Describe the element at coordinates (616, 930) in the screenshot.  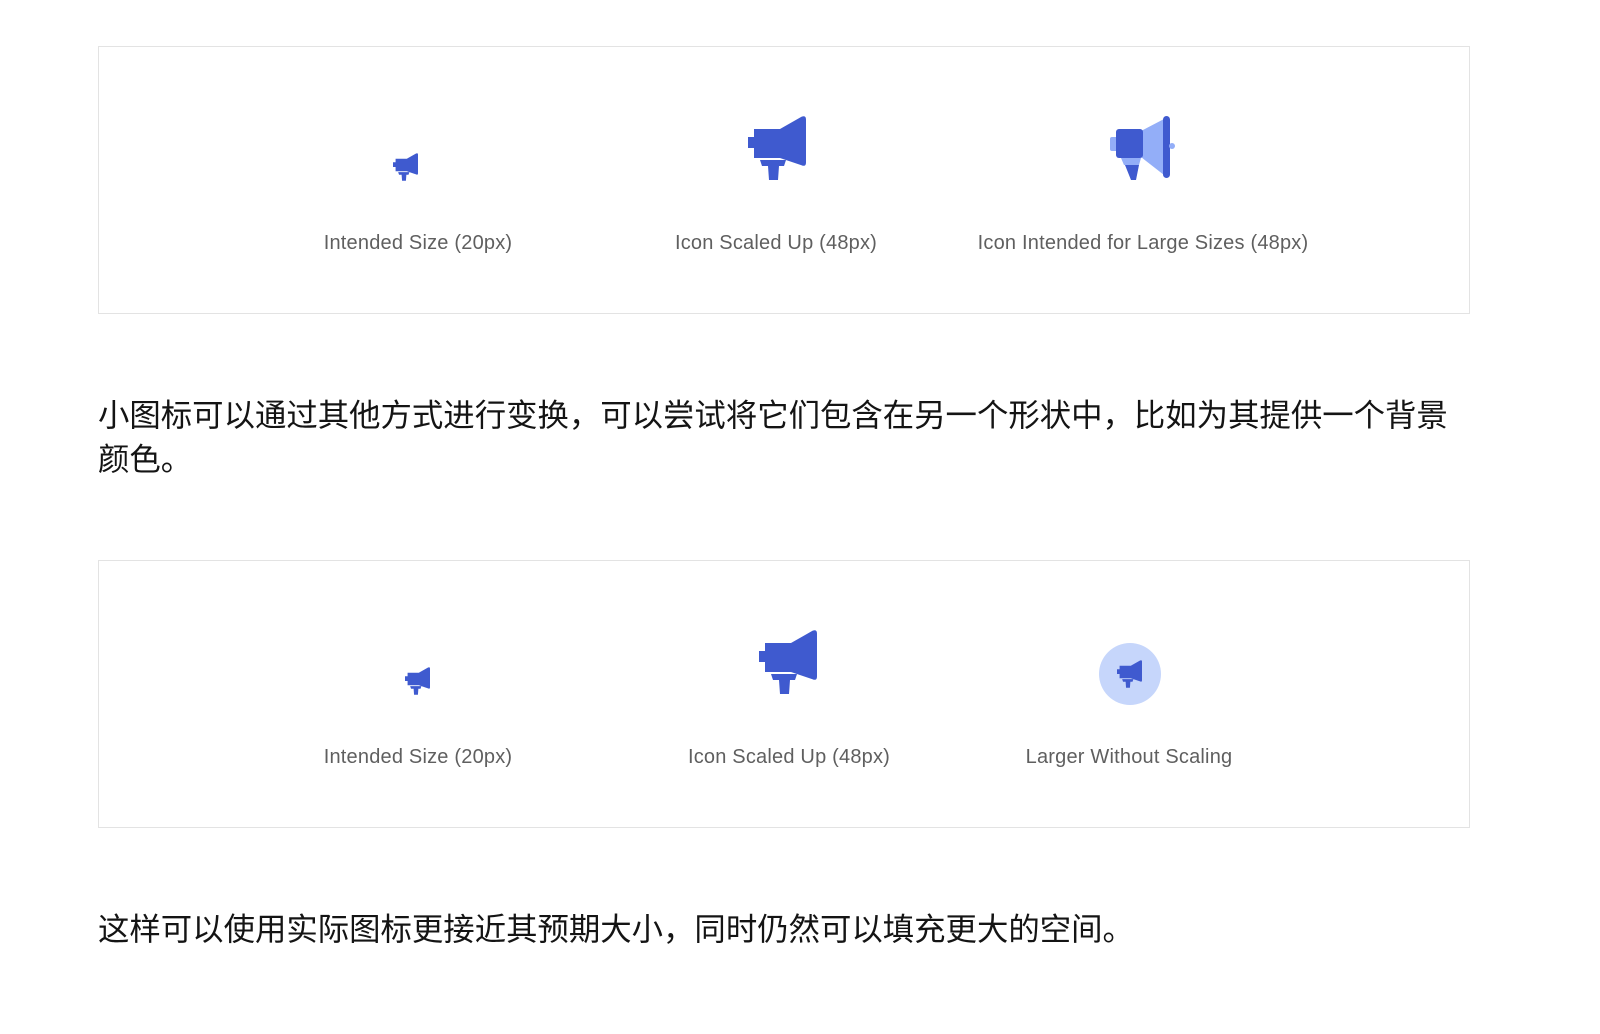
I see `body-paragraph: 这样可以使用实际图标更接近其预期大小，同时仍然可以填充更大的空间。` at that location.